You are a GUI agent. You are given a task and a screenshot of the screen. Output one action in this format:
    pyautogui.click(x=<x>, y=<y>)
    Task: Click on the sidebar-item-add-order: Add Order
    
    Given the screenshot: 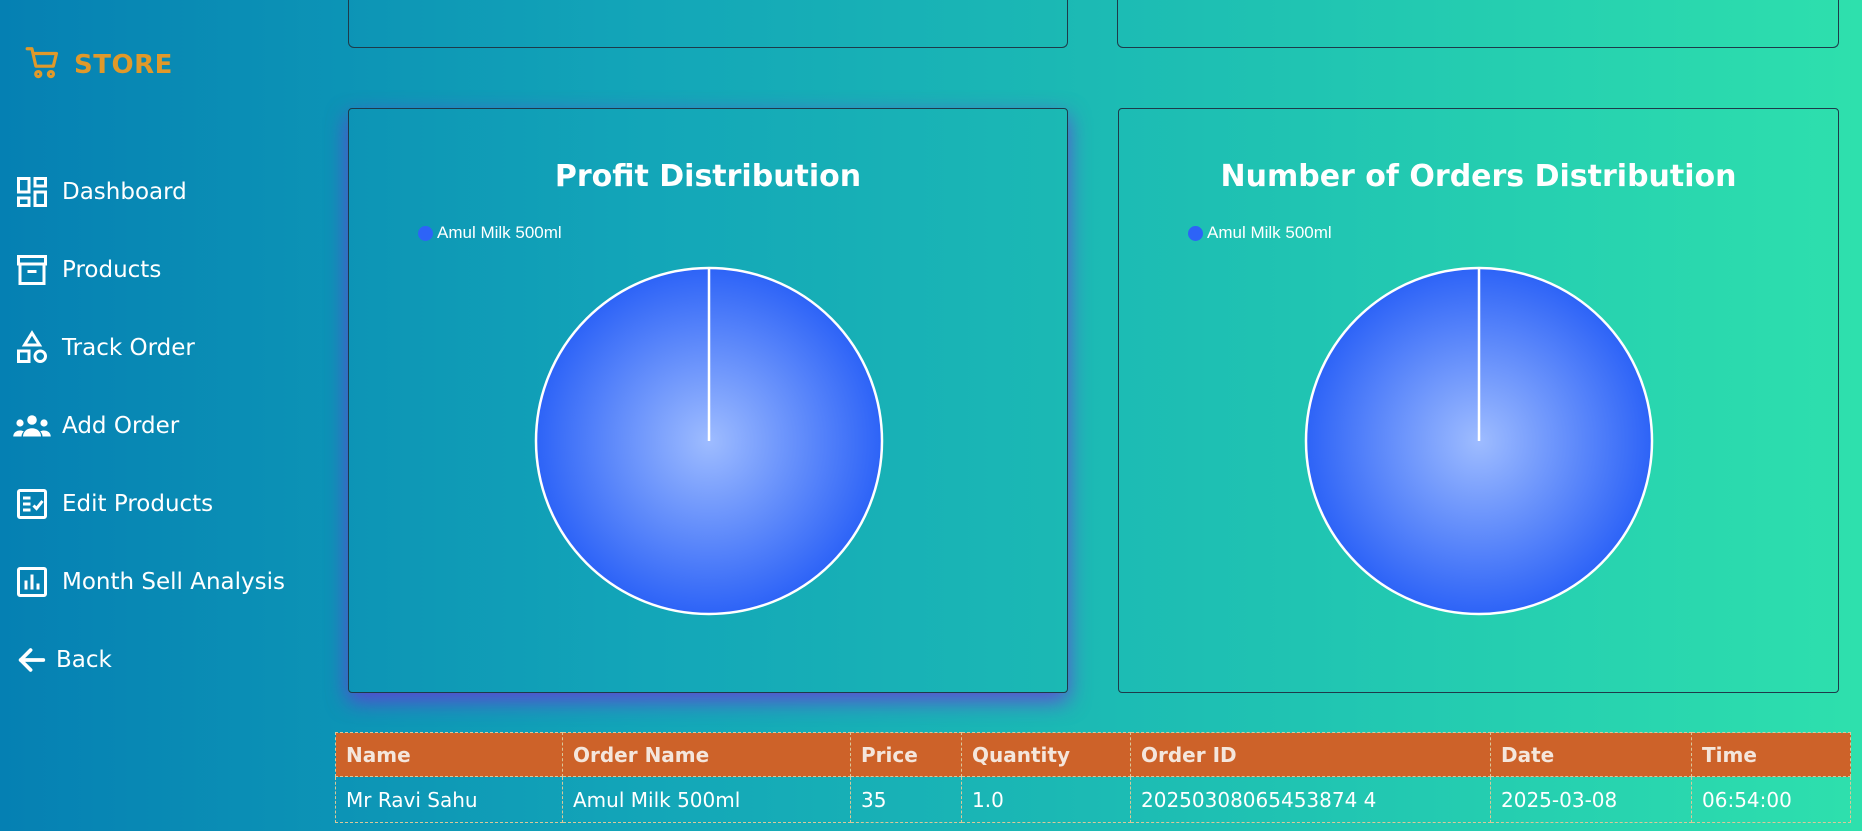 What is the action you would take?
    pyautogui.click(x=95, y=426)
    